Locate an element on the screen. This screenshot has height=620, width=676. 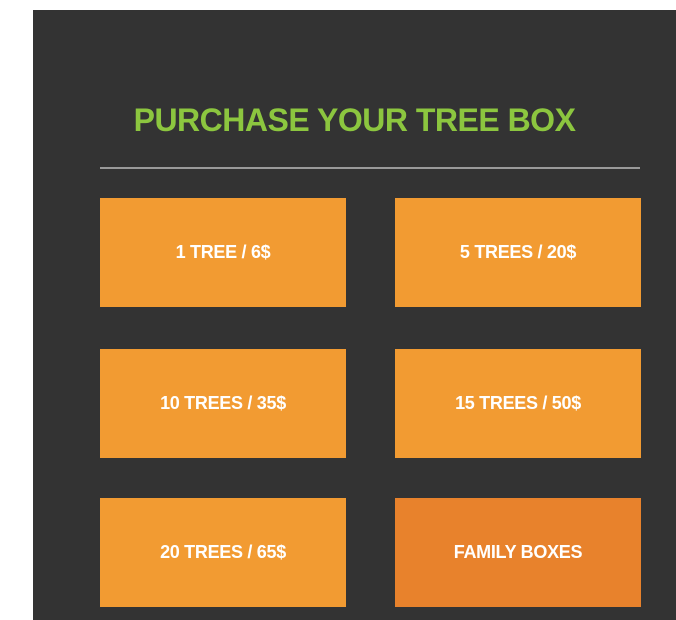
option-1-tree-button: 1 TREE / 6$ is located at coordinates (223, 252).